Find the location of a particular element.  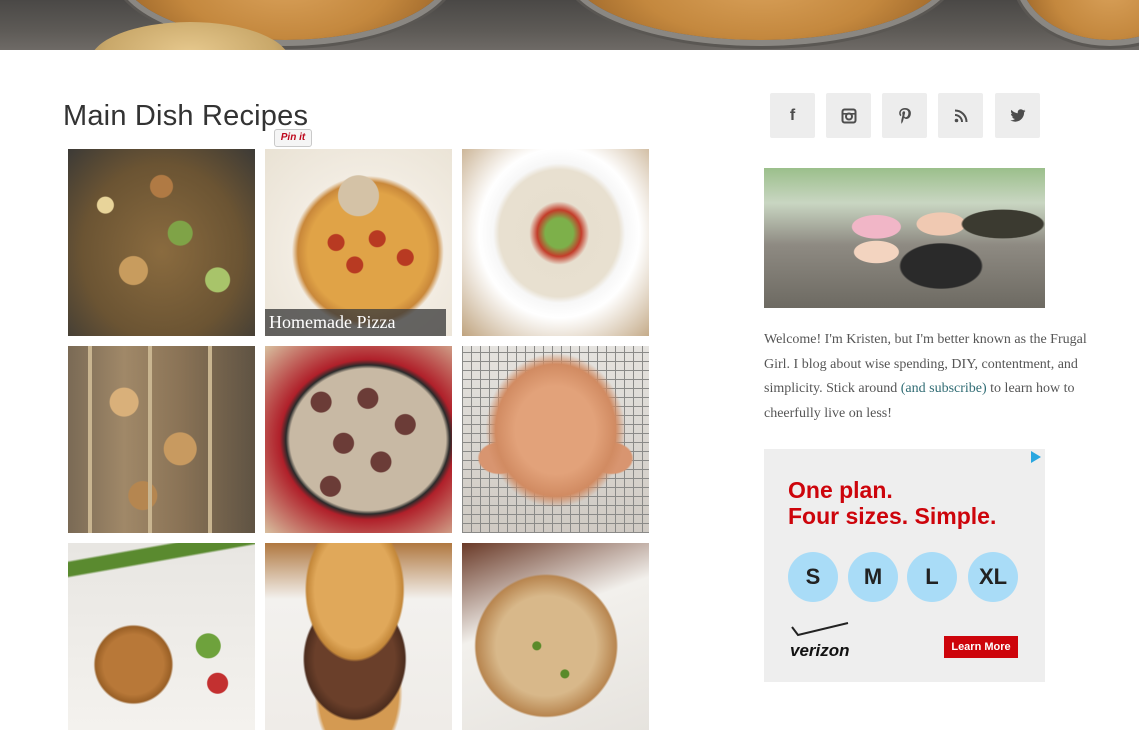

instagram-glyph is located at coordinates (848, 115).